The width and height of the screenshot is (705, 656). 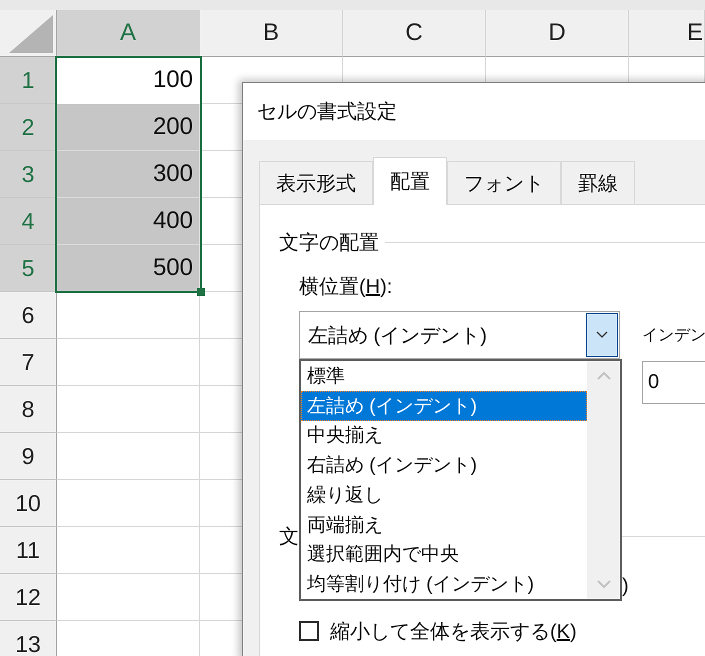 What do you see at coordinates (28, 638) in the screenshot?
I see `row-header: 13` at bounding box center [28, 638].